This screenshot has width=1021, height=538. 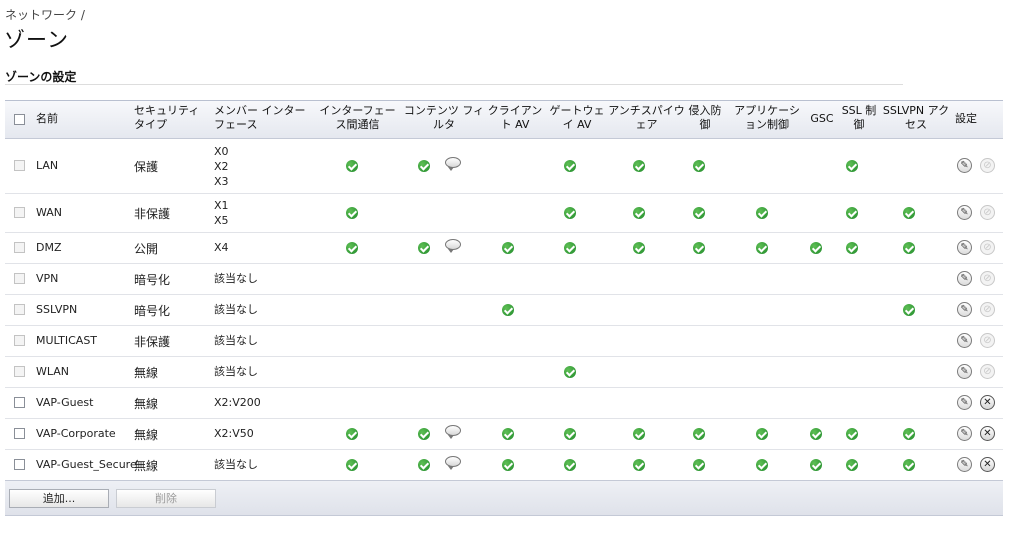 I want to click on column-sslvpn-access: SSLVPN アクセス, so click(x=916, y=118).